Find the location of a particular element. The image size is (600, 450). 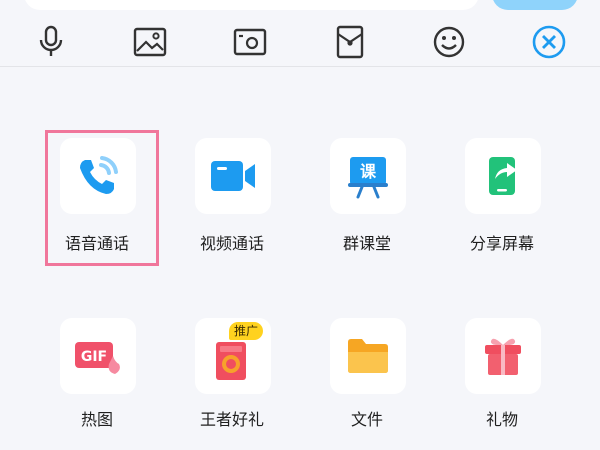

class-board-icon: 课 is located at coordinates (368, 178).